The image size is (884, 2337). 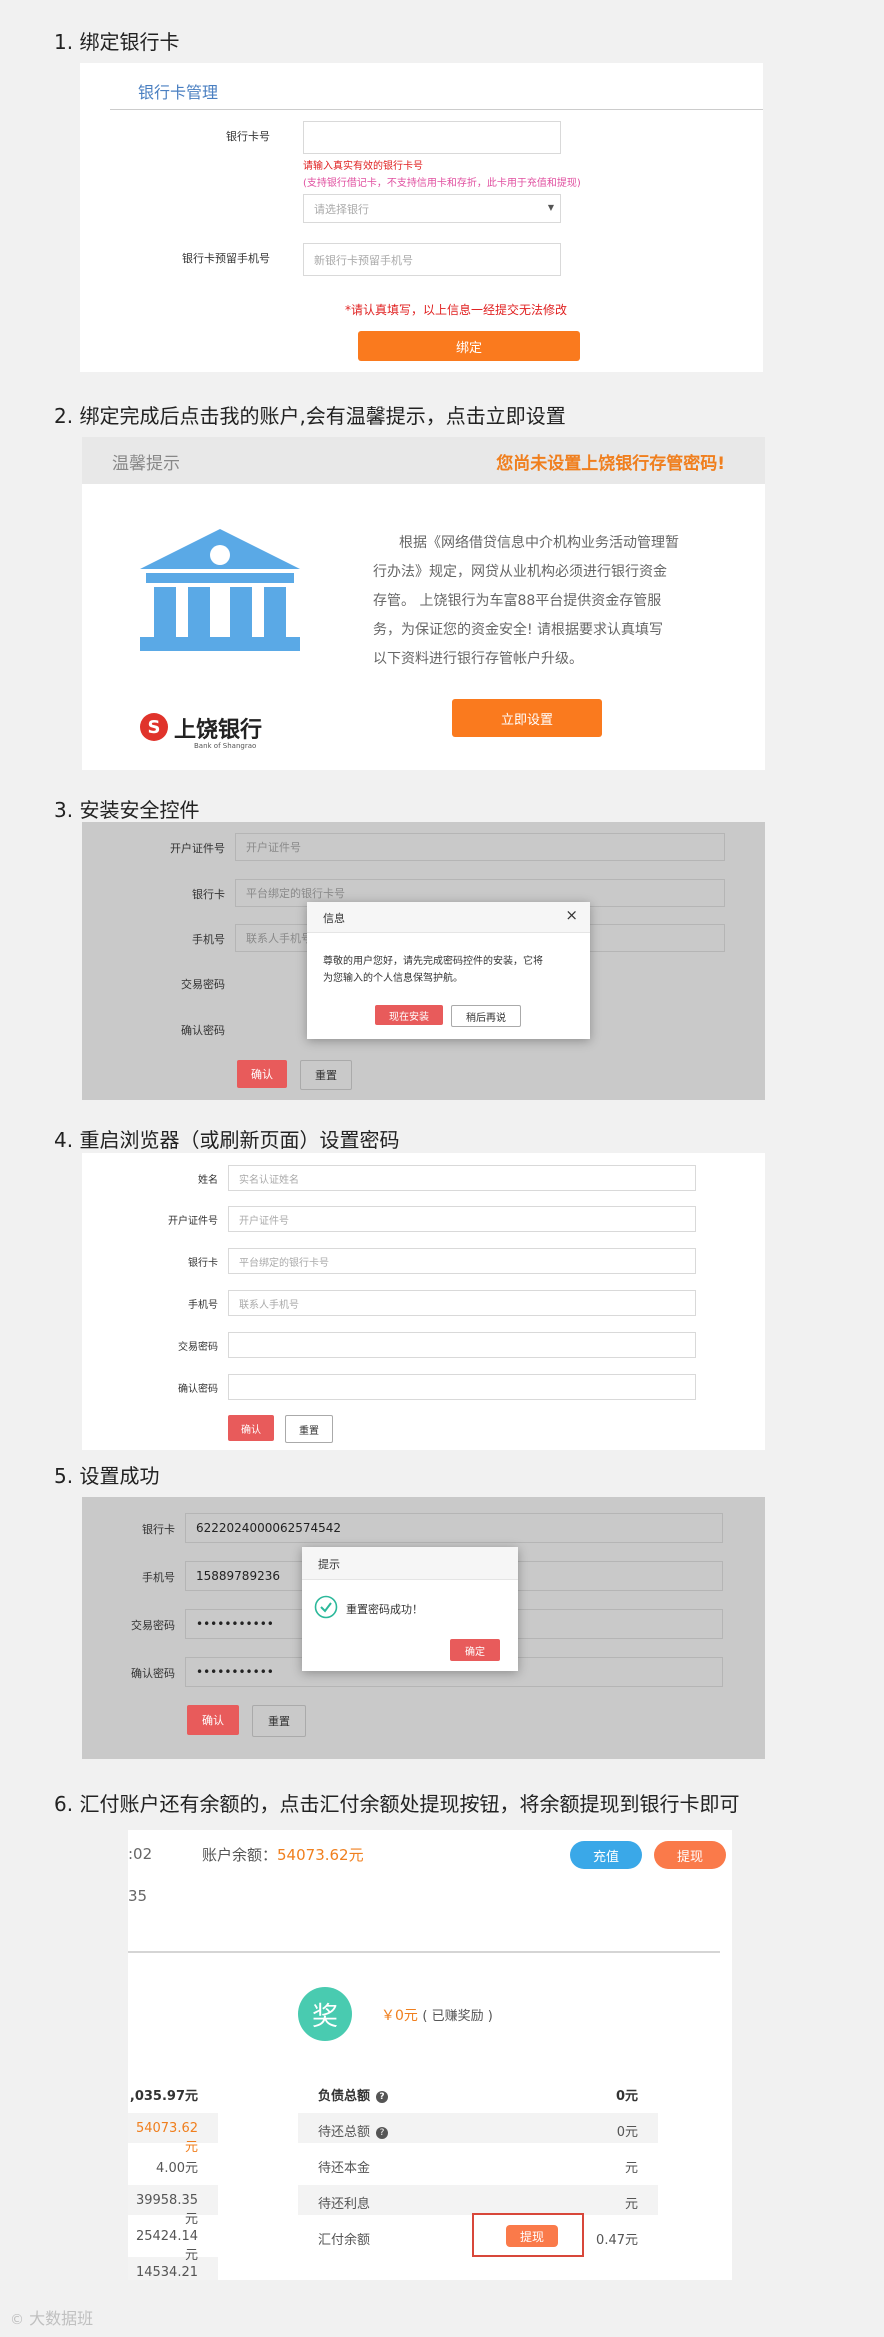 I want to click on bank-logo-icon: S, so click(x=154, y=727).